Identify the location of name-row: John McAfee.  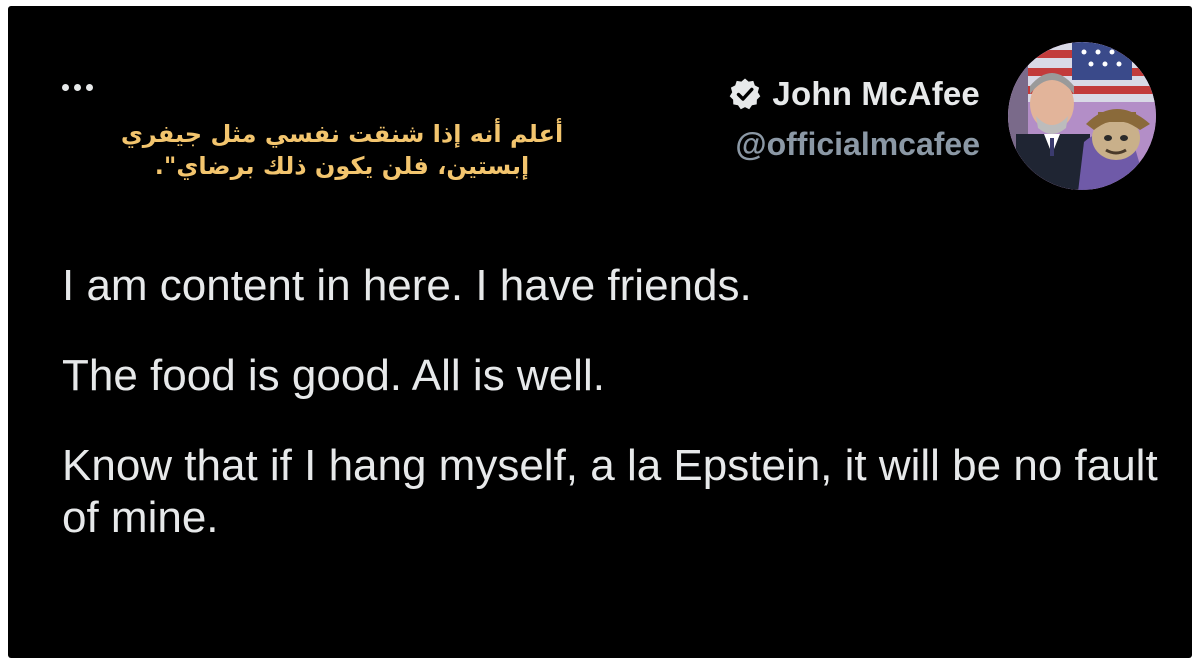
(854, 94).